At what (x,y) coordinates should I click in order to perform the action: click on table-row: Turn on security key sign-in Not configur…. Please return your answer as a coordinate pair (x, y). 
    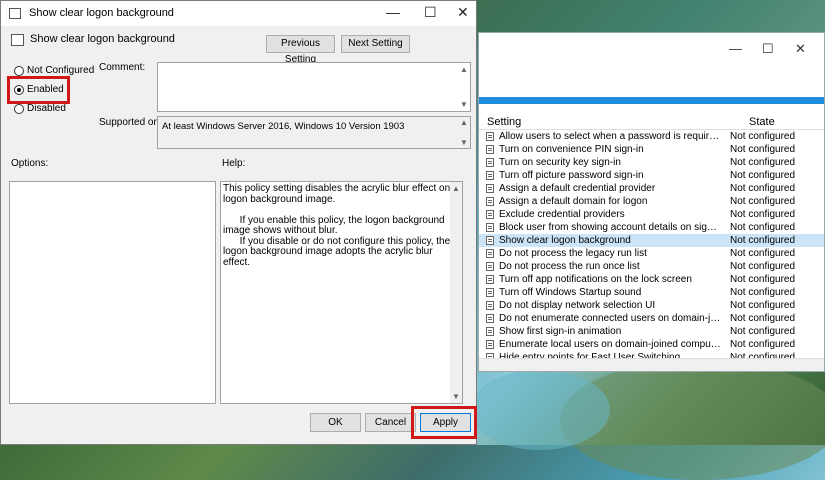
    Looking at the image, I should click on (651, 162).